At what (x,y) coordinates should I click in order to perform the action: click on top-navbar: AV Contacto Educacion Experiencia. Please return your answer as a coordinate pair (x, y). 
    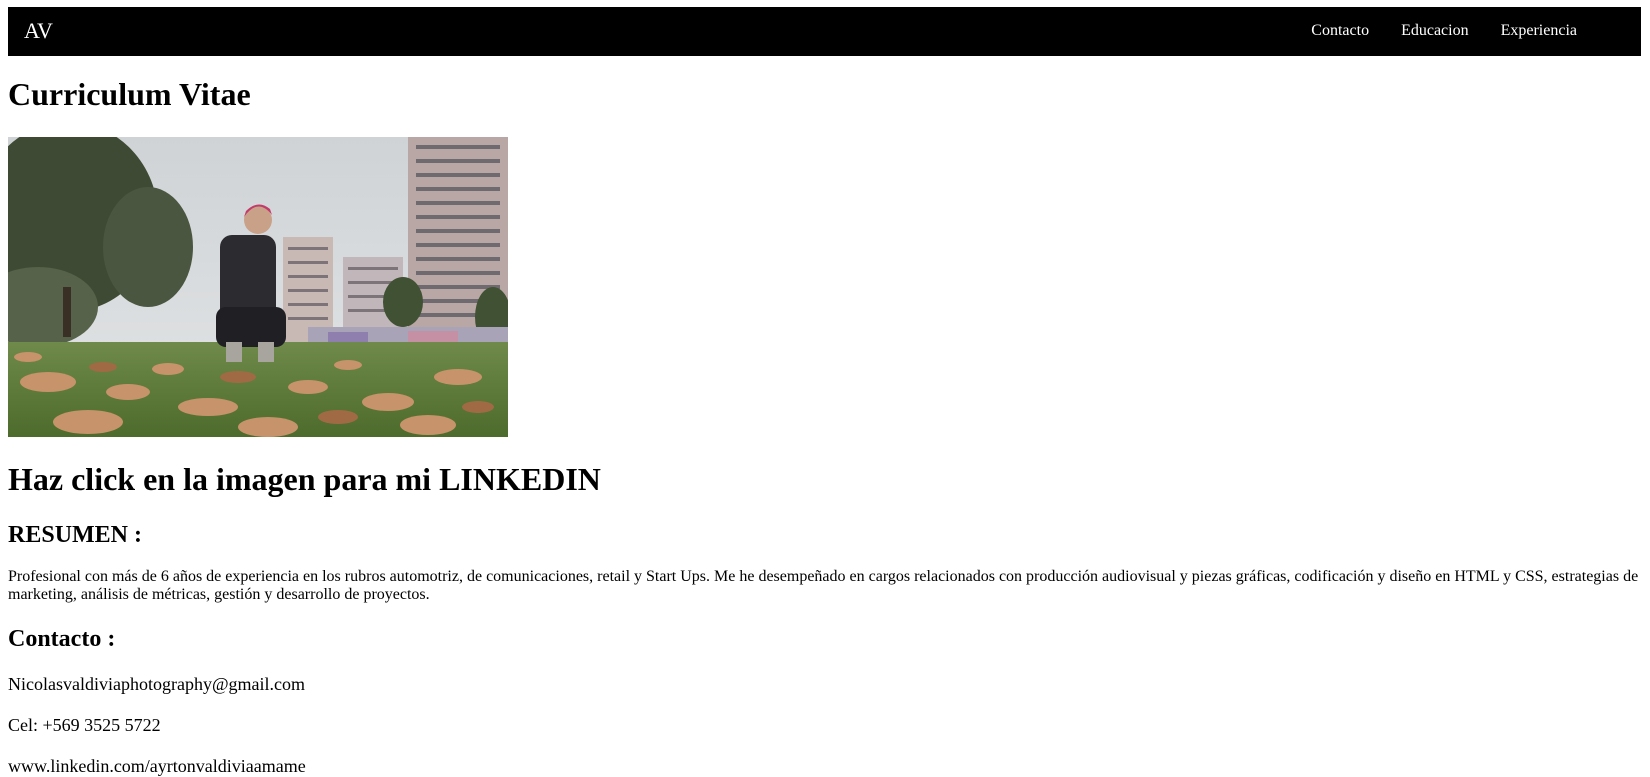
    Looking at the image, I should click on (824, 31).